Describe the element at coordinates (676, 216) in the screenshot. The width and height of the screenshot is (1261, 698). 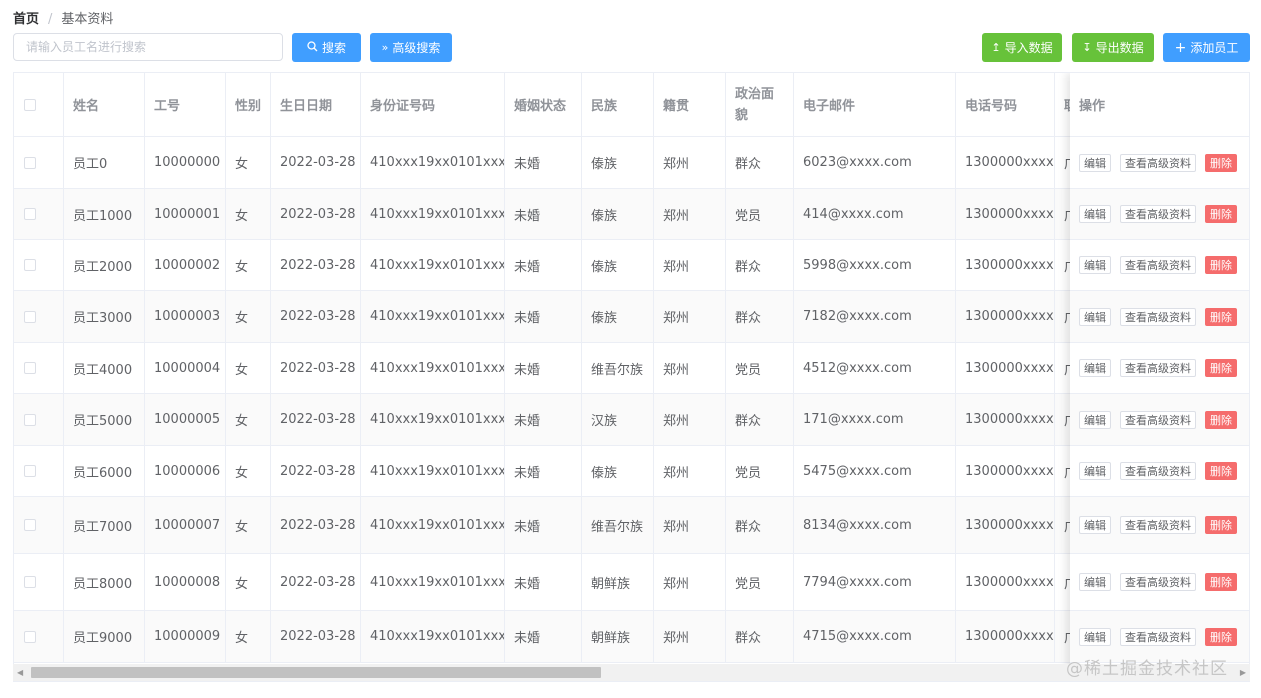
I see `cell-text: 郑州` at that location.